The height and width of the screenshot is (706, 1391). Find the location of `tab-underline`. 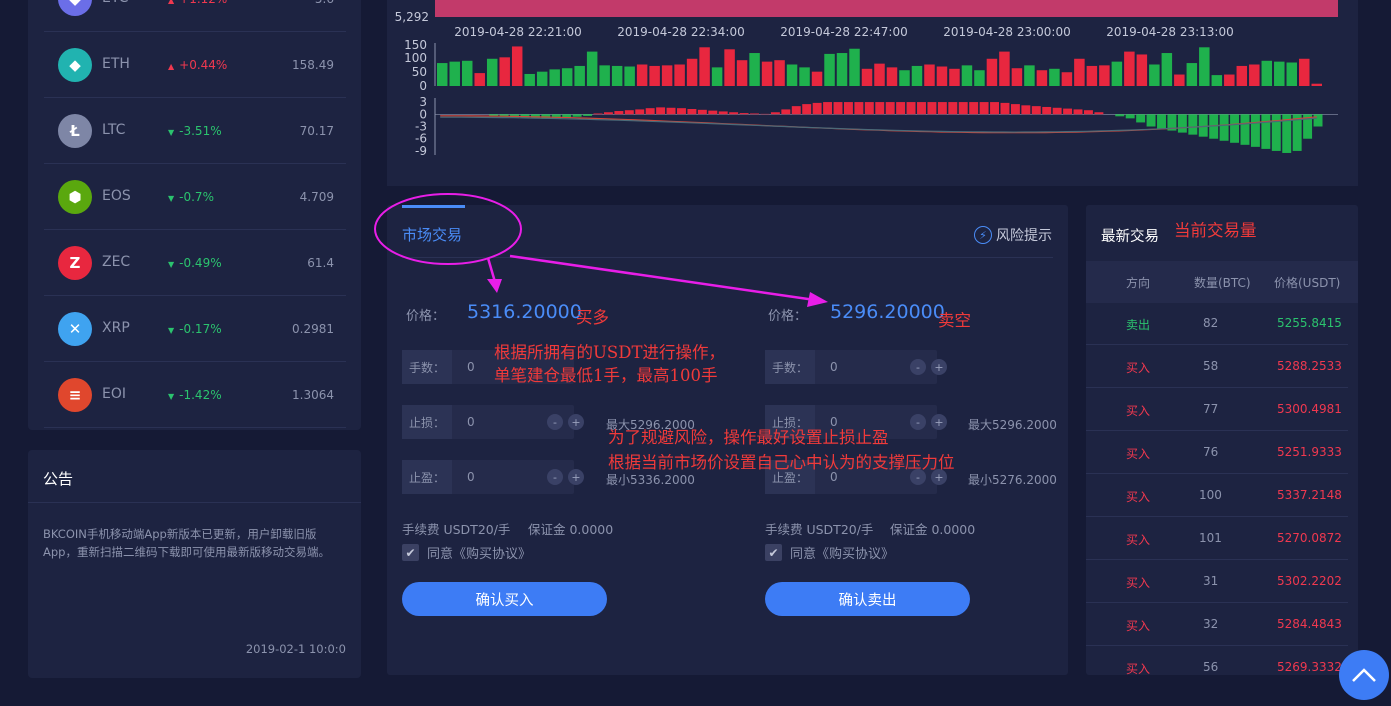

tab-underline is located at coordinates (433, 206).